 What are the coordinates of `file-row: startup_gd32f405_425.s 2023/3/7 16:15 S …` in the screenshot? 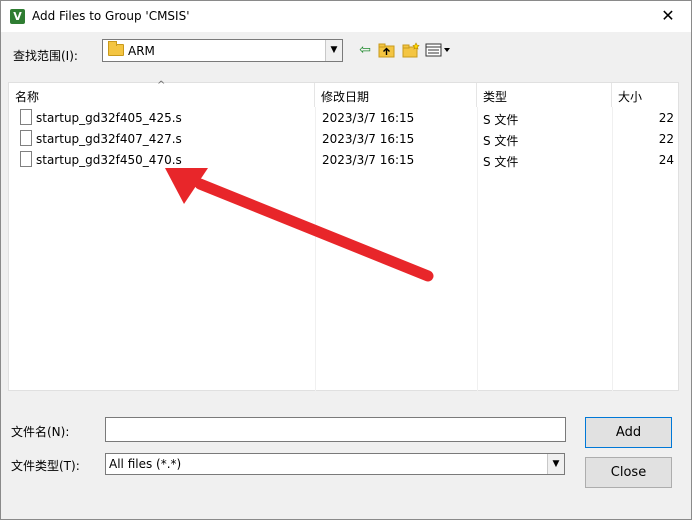 It's located at (343, 118).